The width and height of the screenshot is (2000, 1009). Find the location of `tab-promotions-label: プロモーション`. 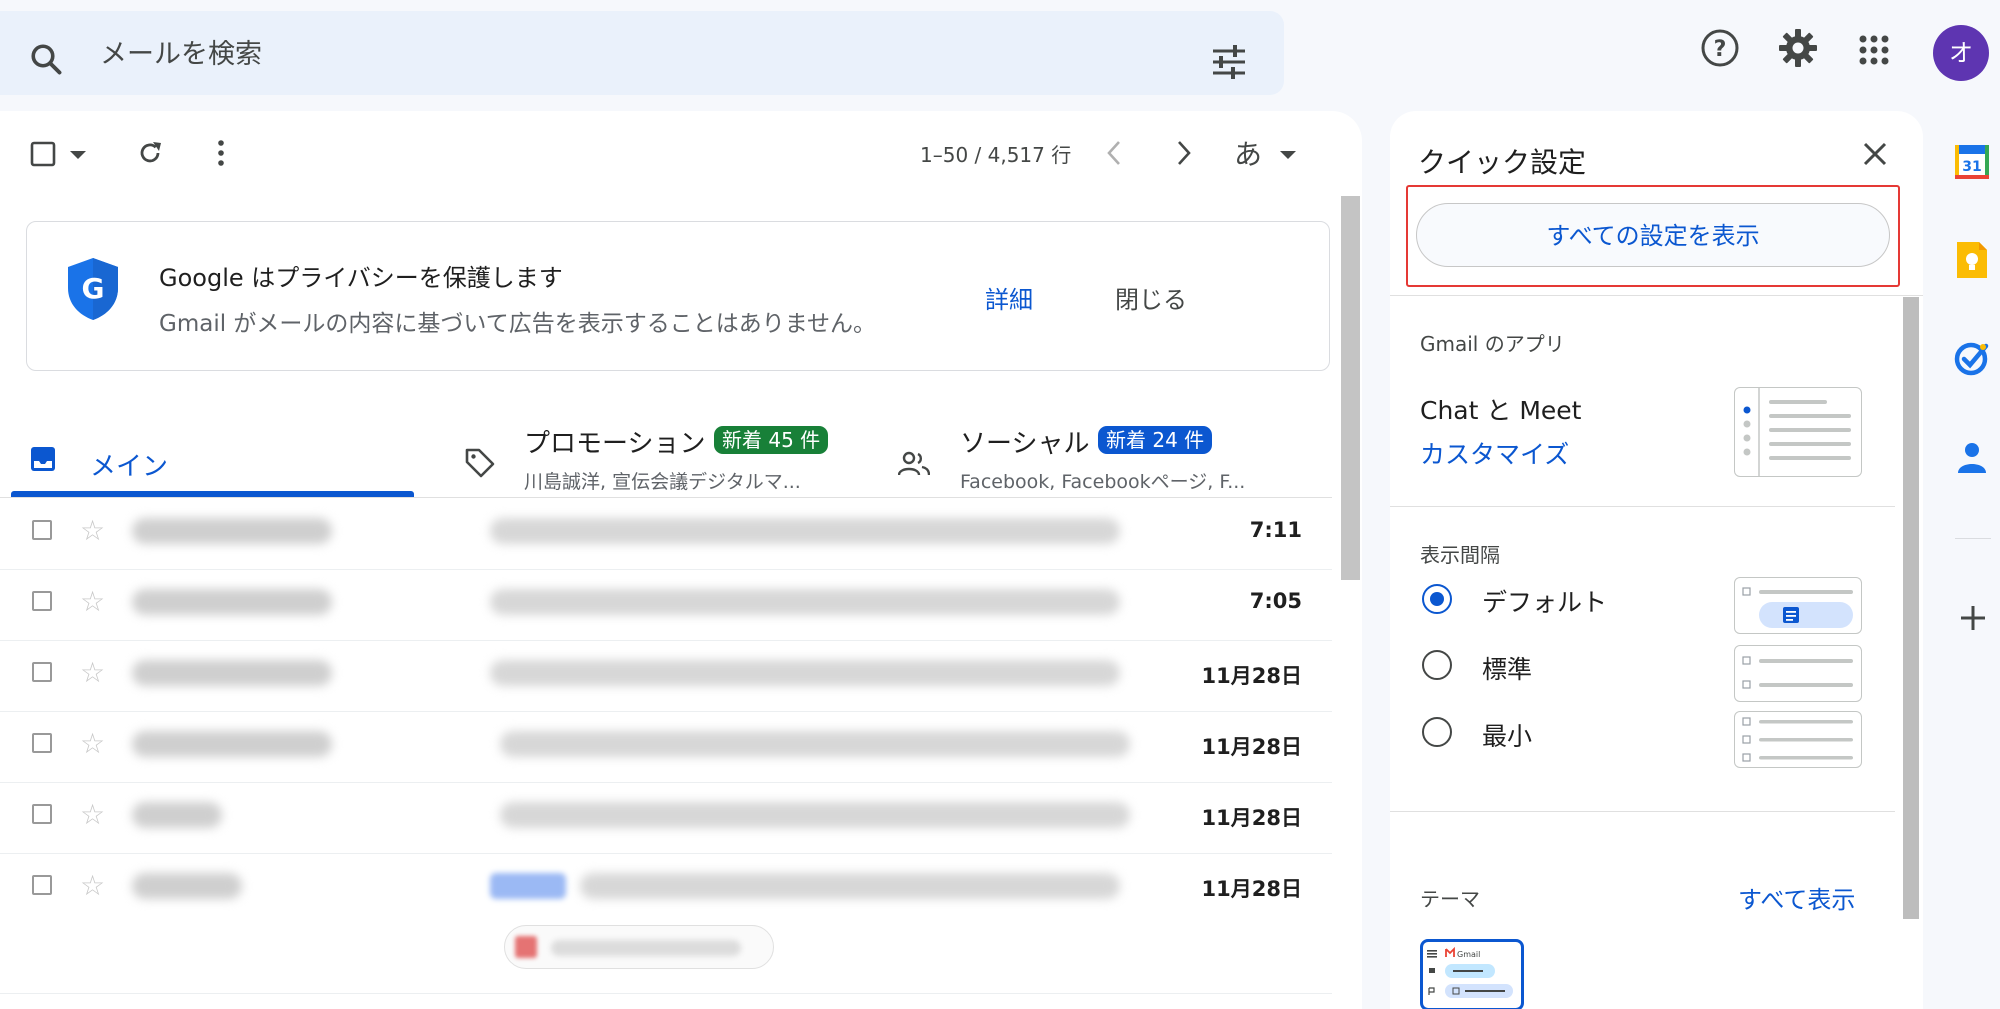

tab-promotions-label: プロモーション is located at coordinates (615, 444).